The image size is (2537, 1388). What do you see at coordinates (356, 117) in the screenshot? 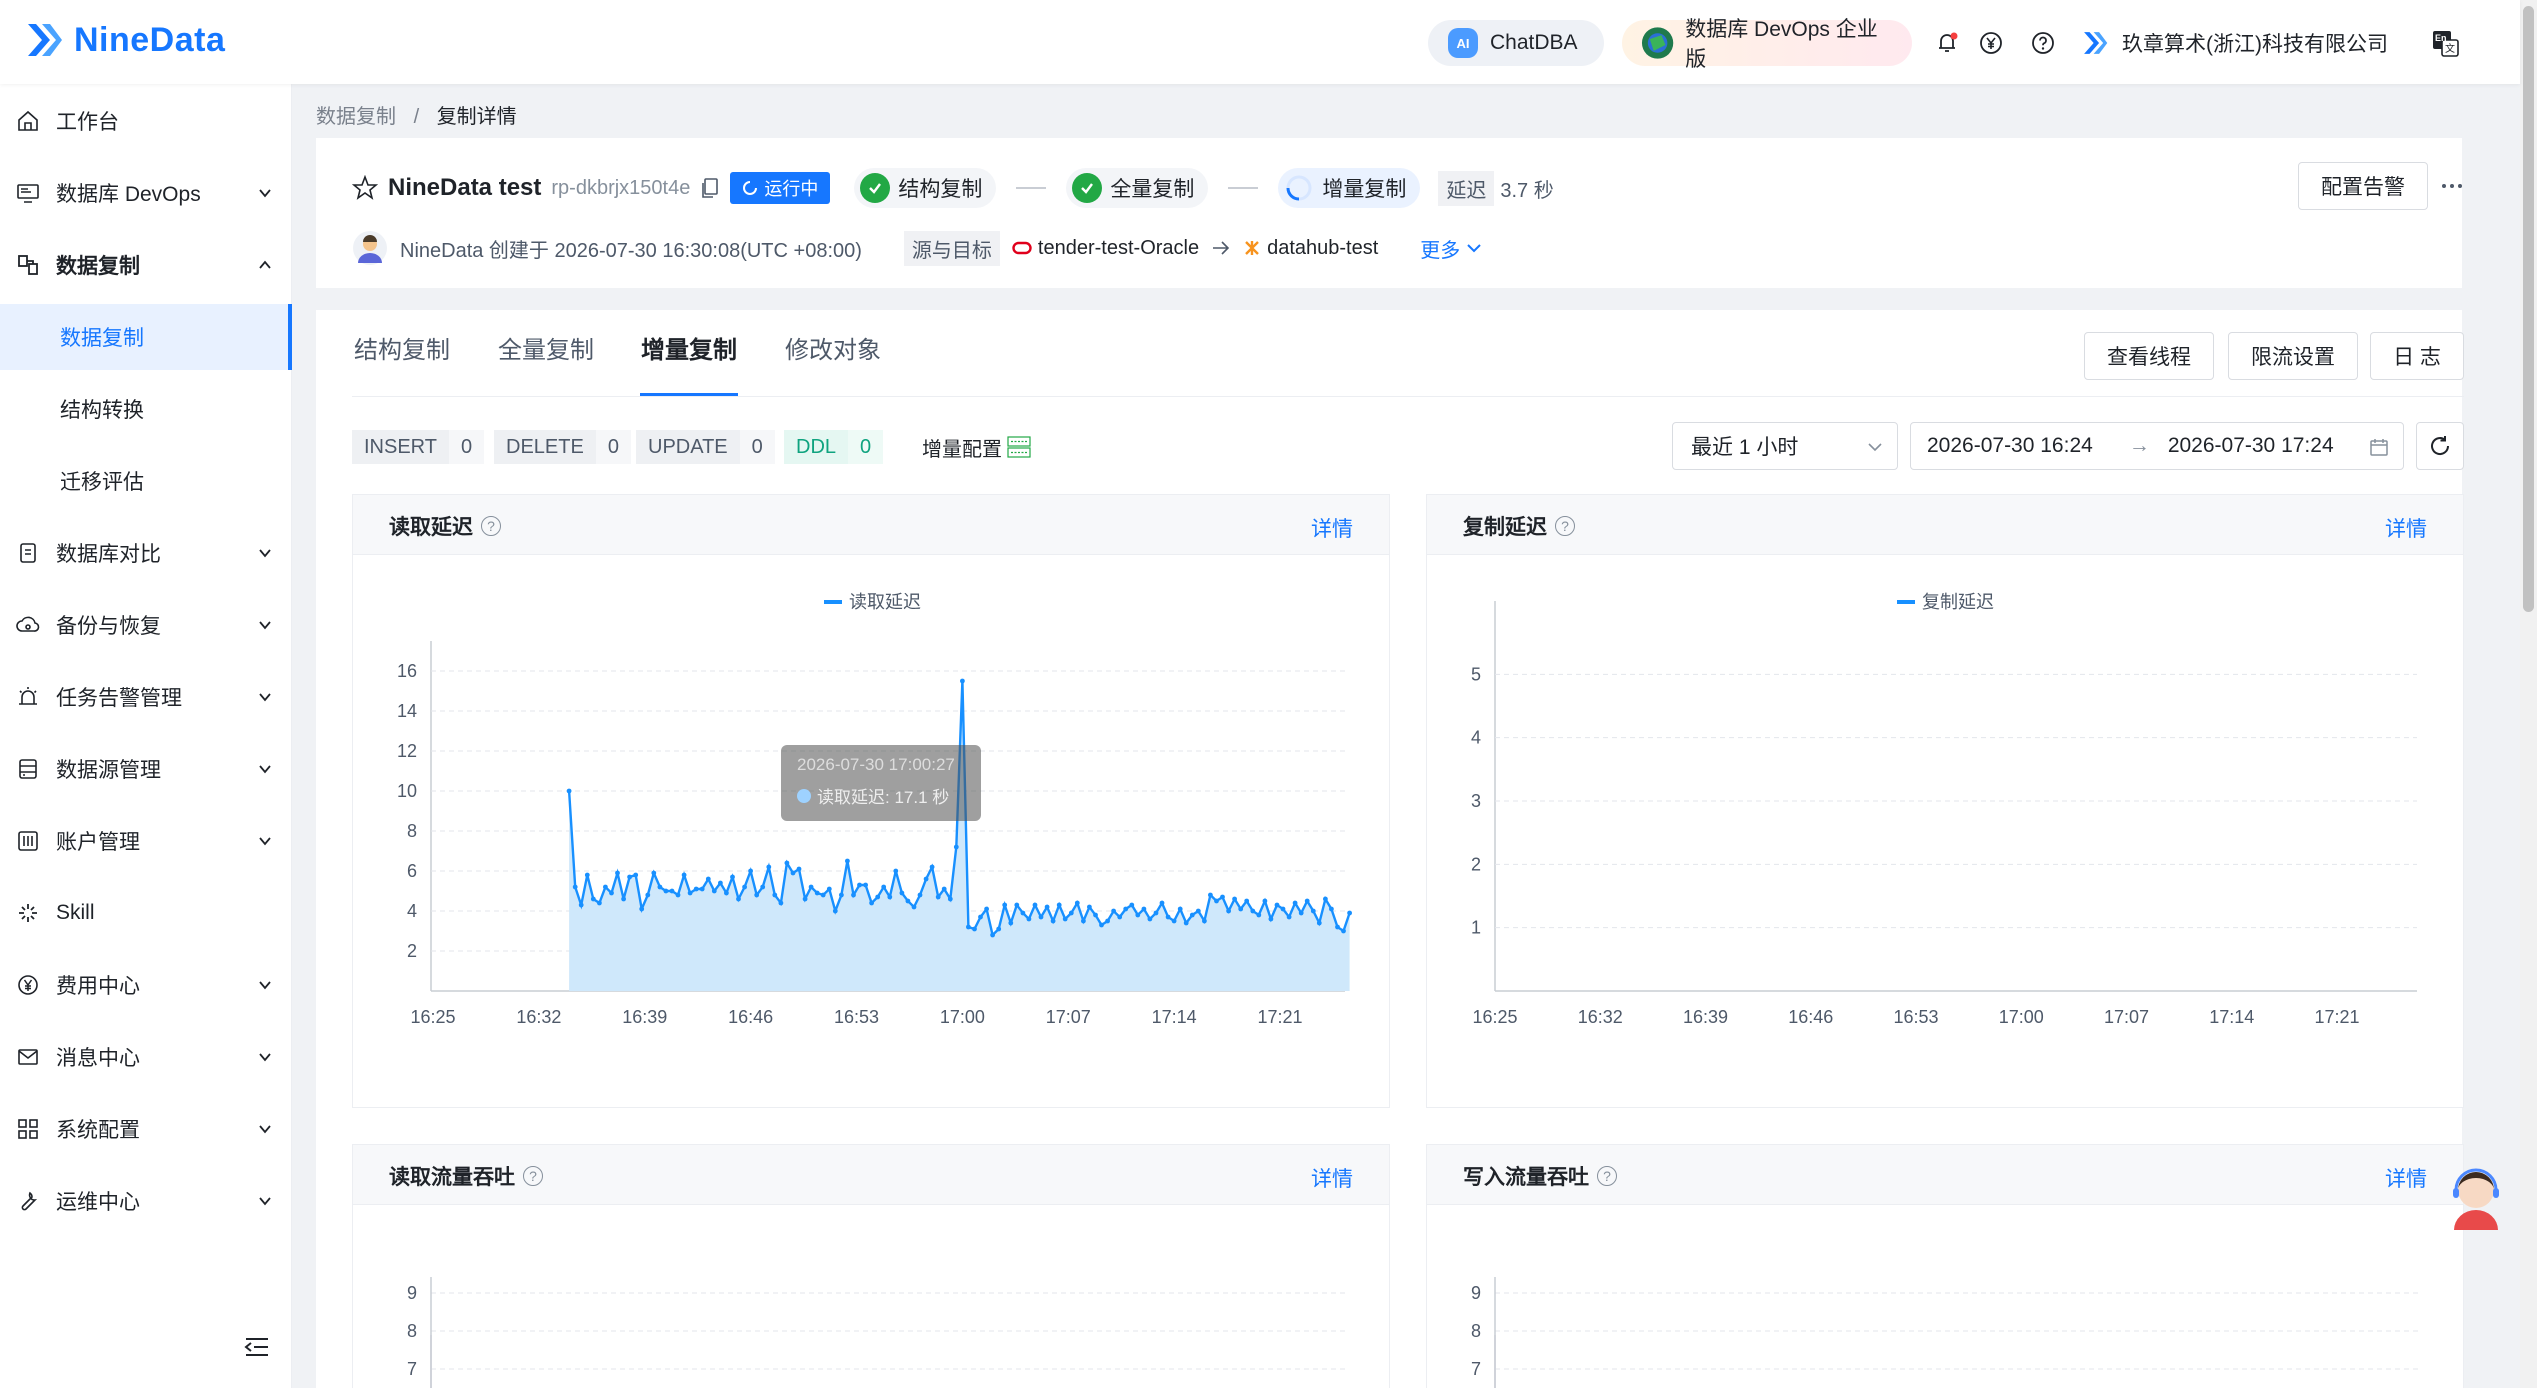
I see `breadcrumb-parent: 数据复制` at bounding box center [356, 117].